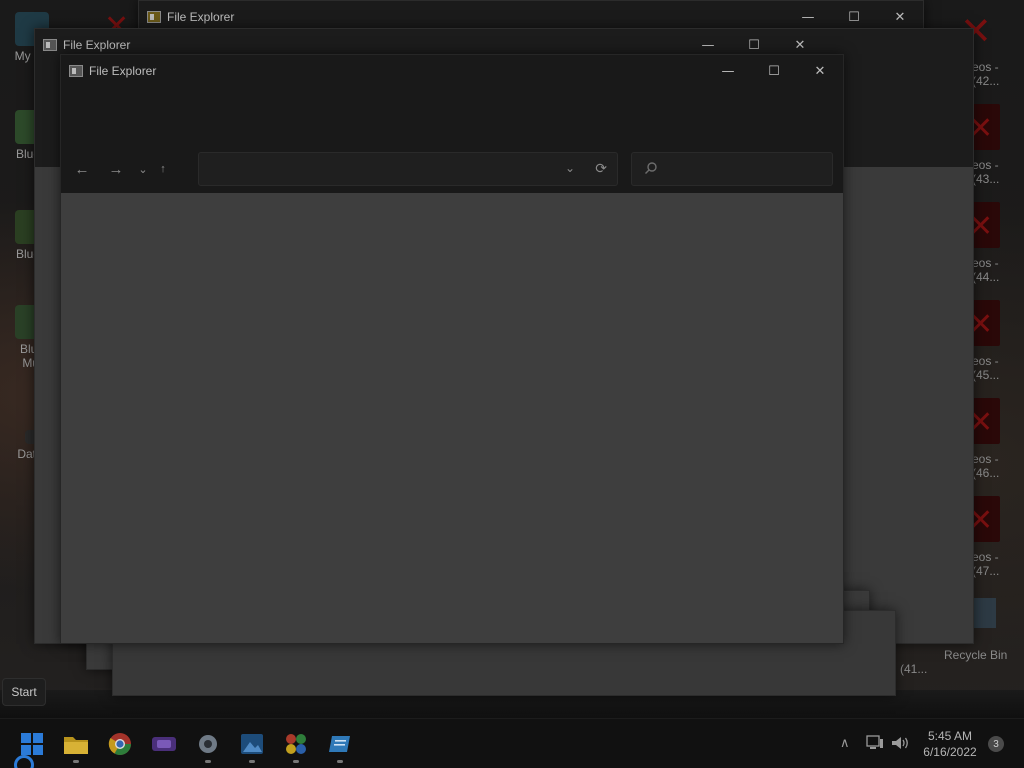 The width and height of the screenshot is (1024, 768). I want to click on clock-date: 6/16/2022, so click(950, 752).